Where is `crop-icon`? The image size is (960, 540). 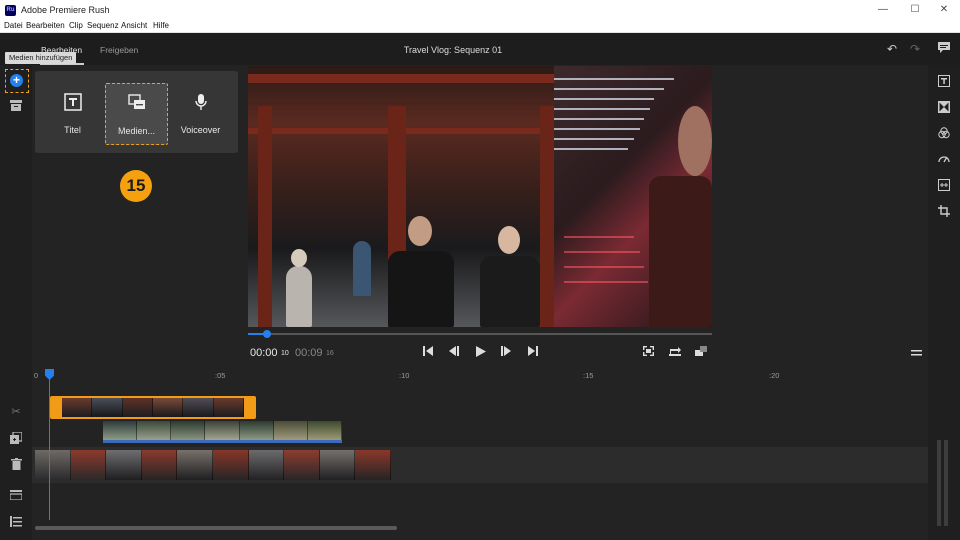 crop-icon is located at coordinates (944, 212).